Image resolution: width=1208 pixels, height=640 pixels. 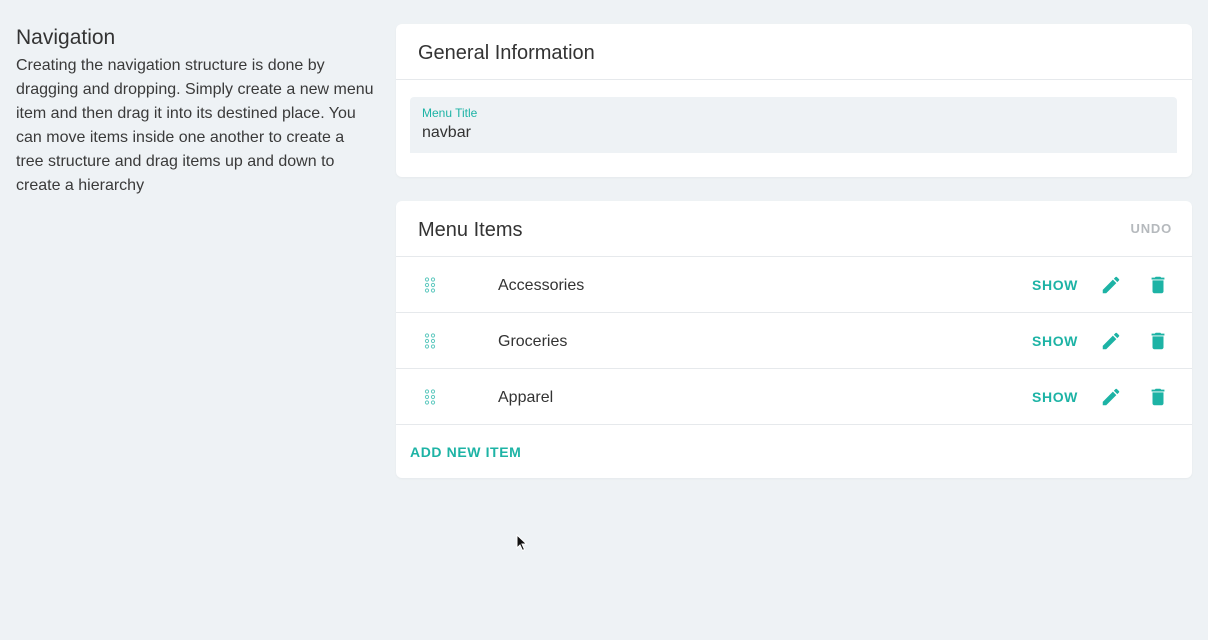 I want to click on general-information-title: General Information, so click(x=506, y=53).